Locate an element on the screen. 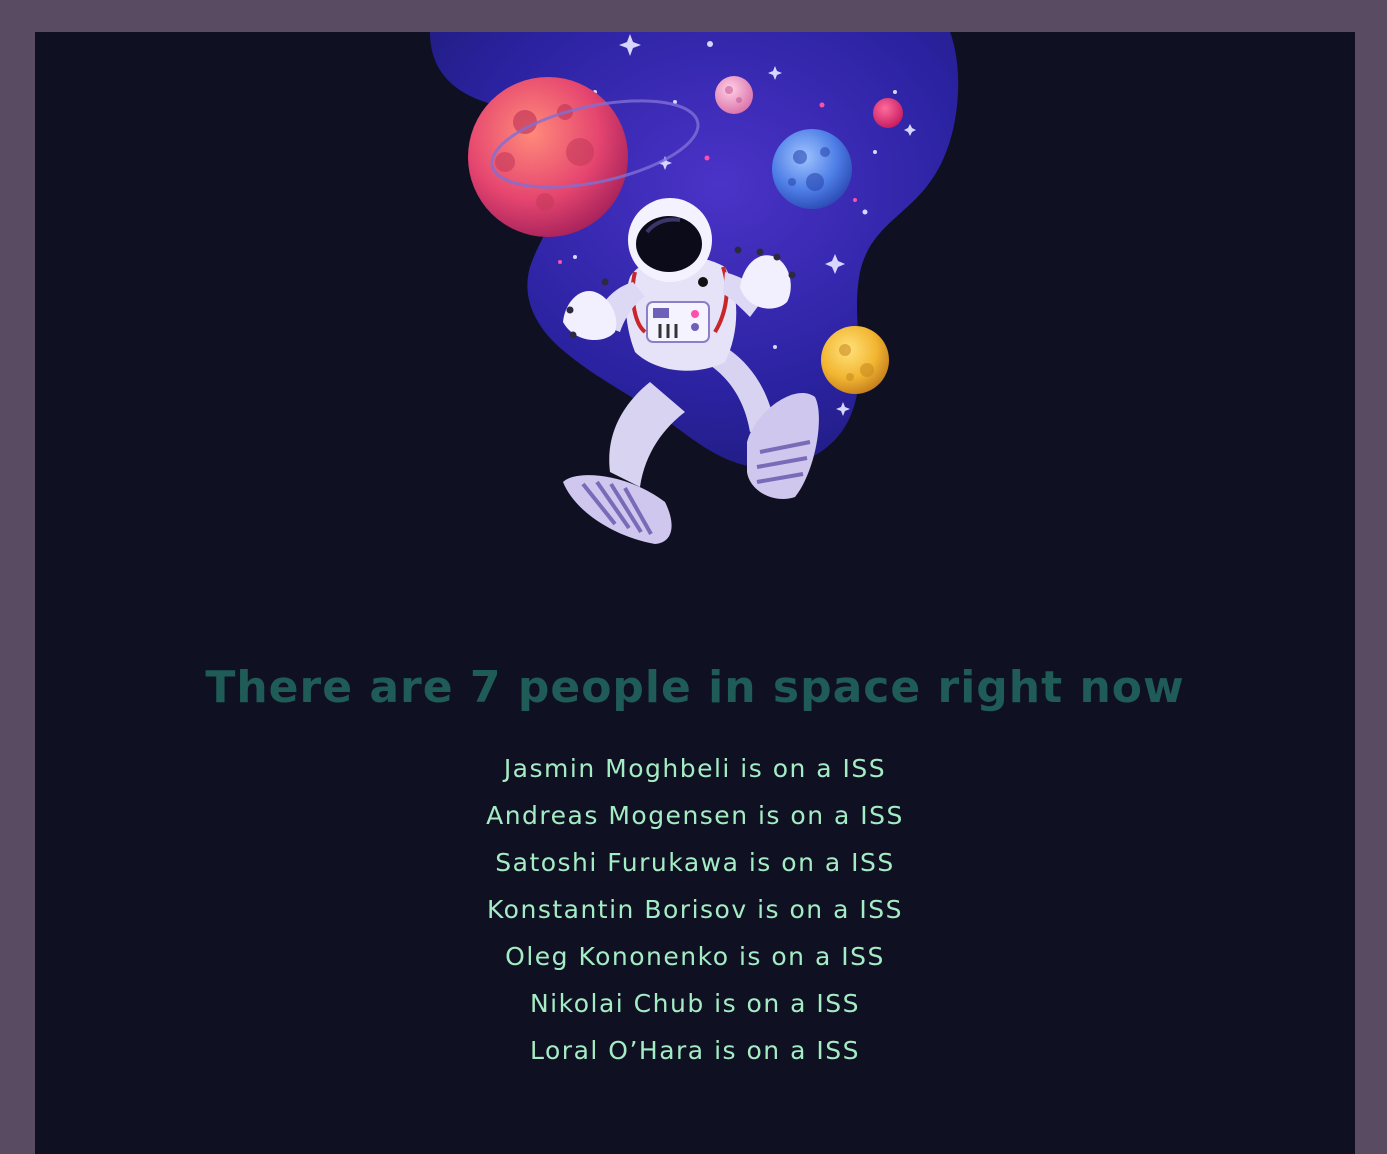  small-pink-planet is located at coordinates (734, 95).